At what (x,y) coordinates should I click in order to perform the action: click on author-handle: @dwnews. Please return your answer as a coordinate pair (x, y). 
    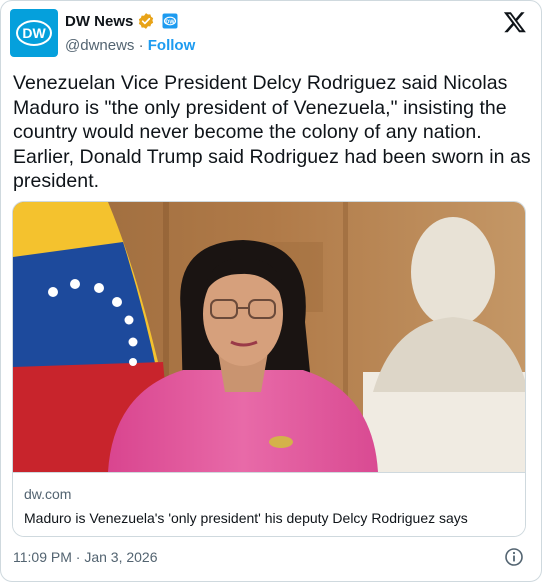
    Looking at the image, I should click on (99, 45).